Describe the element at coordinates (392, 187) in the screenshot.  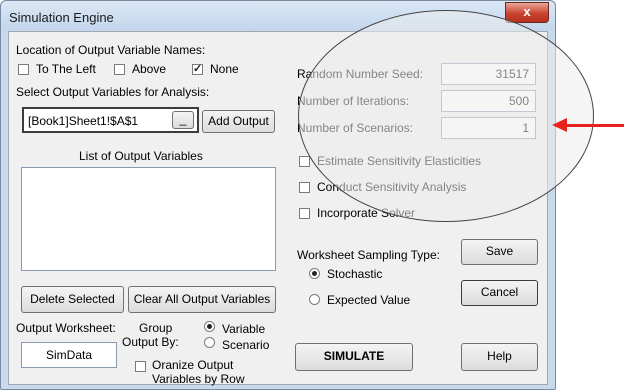
I see `sensitivity-label: Conduct Sensitivity Analysis` at that location.